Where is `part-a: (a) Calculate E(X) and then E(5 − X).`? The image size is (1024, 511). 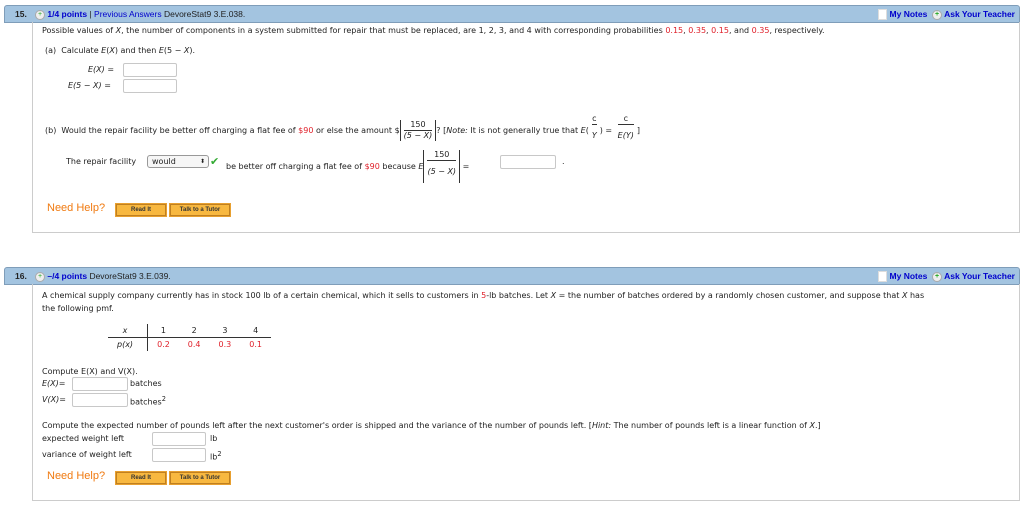
part-a: (a) Calculate E(X) and then E(5 − X). is located at coordinates (120, 50).